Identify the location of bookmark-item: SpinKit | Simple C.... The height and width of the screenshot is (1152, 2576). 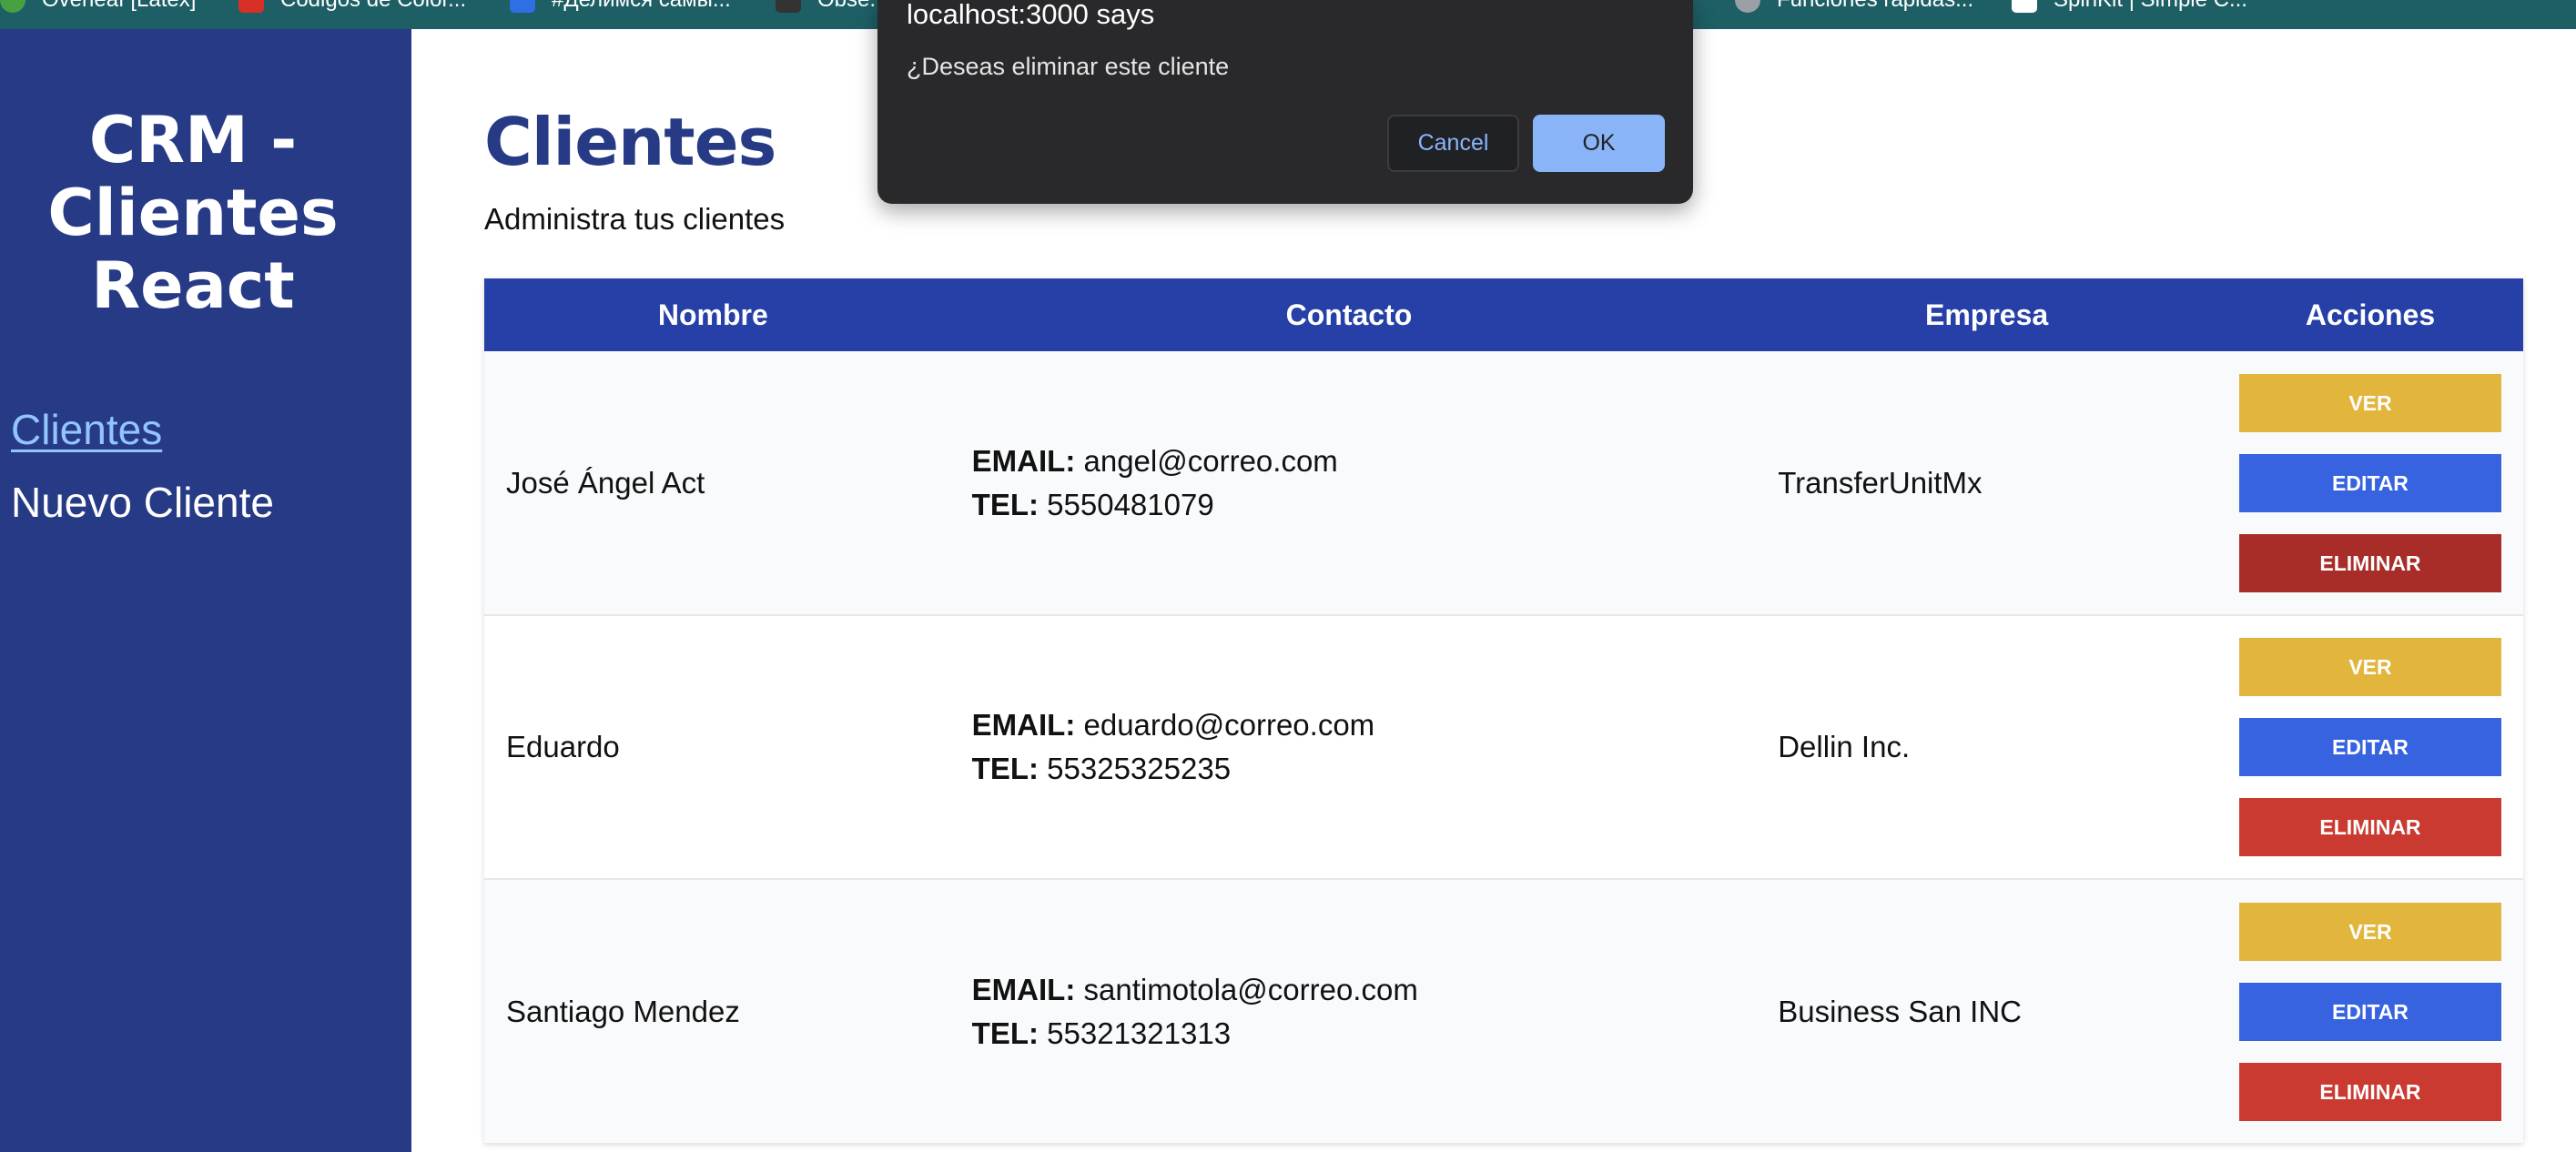
(2129, 6).